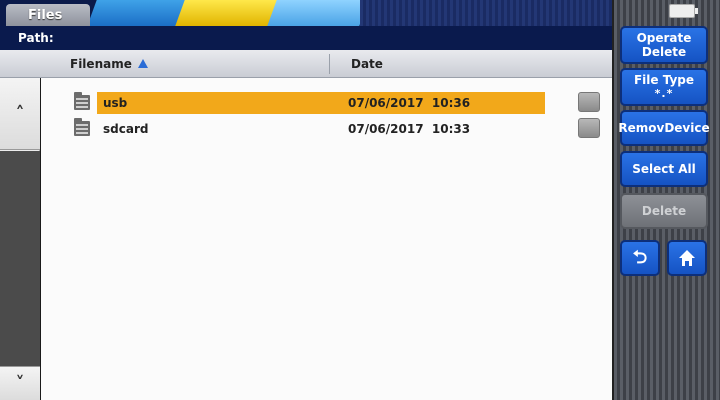 Image resolution: width=720 pixels, height=400 pixels. Describe the element at coordinates (329, 64) in the screenshot. I see `column-divider` at that location.